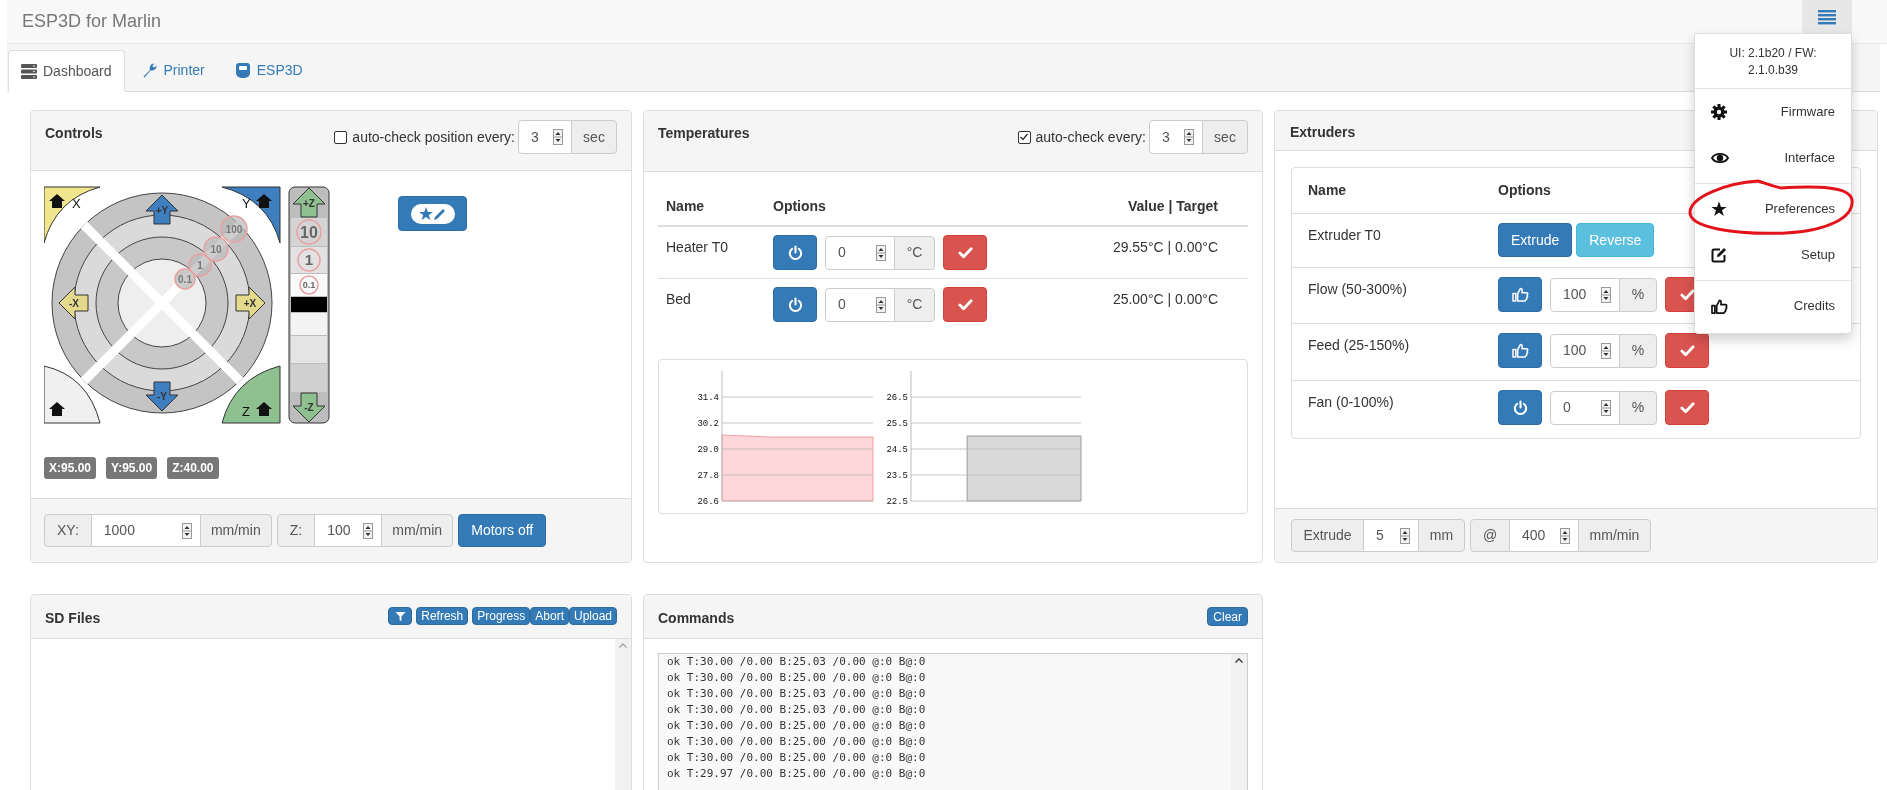 Image resolution: width=1887 pixels, height=790 pixels. What do you see at coordinates (897, 398) in the screenshot?
I see `tick-label: 26.5` at bounding box center [897, 398].